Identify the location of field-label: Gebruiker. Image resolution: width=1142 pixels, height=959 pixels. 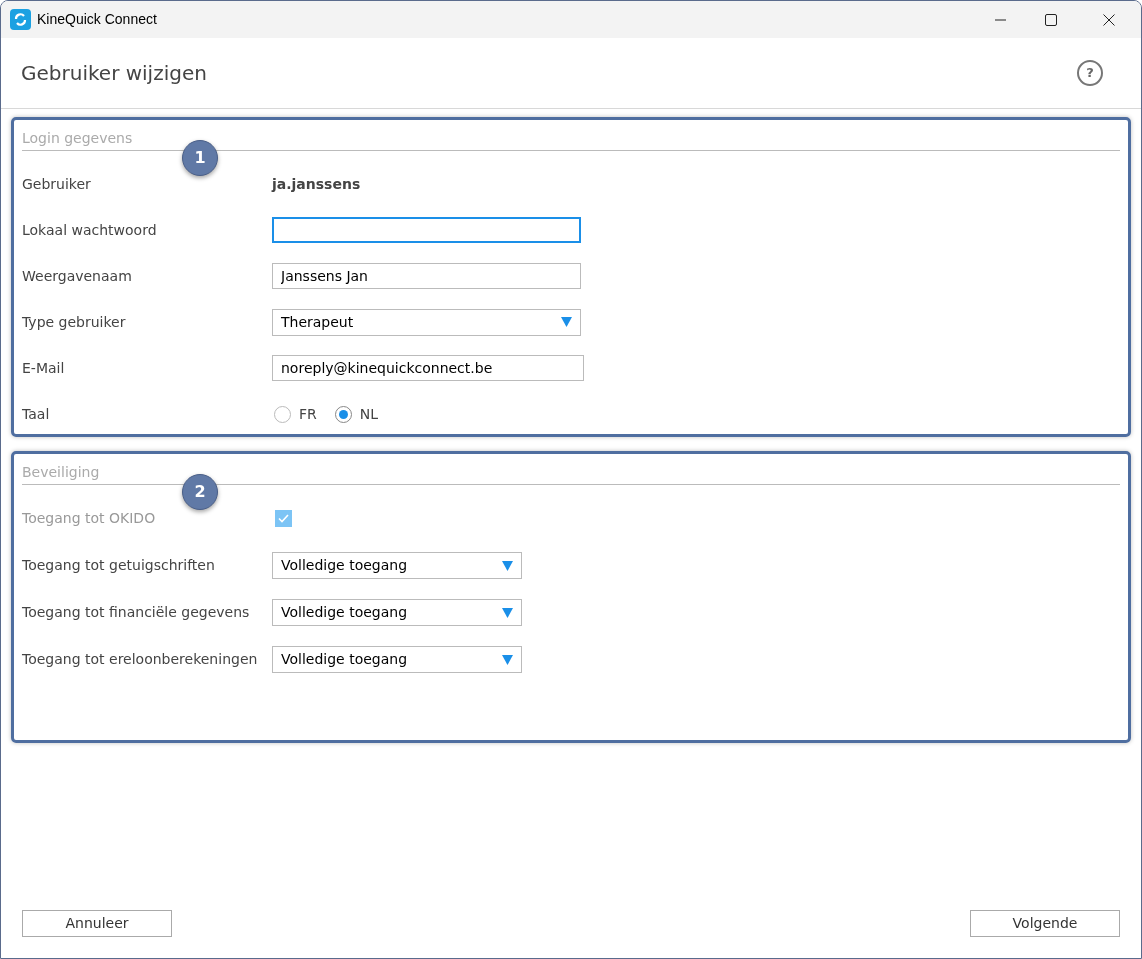
(57, 184).